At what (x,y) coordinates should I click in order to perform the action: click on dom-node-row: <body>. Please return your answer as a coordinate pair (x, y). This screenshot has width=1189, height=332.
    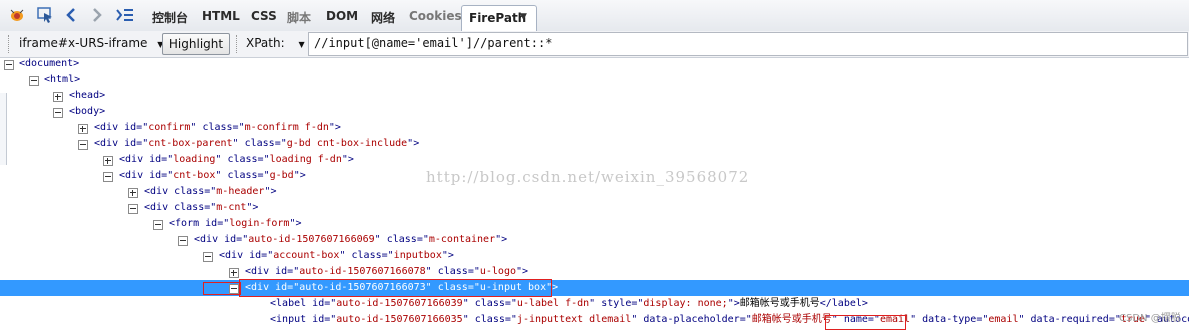
    Looking at the image, I should click on (594, 112).